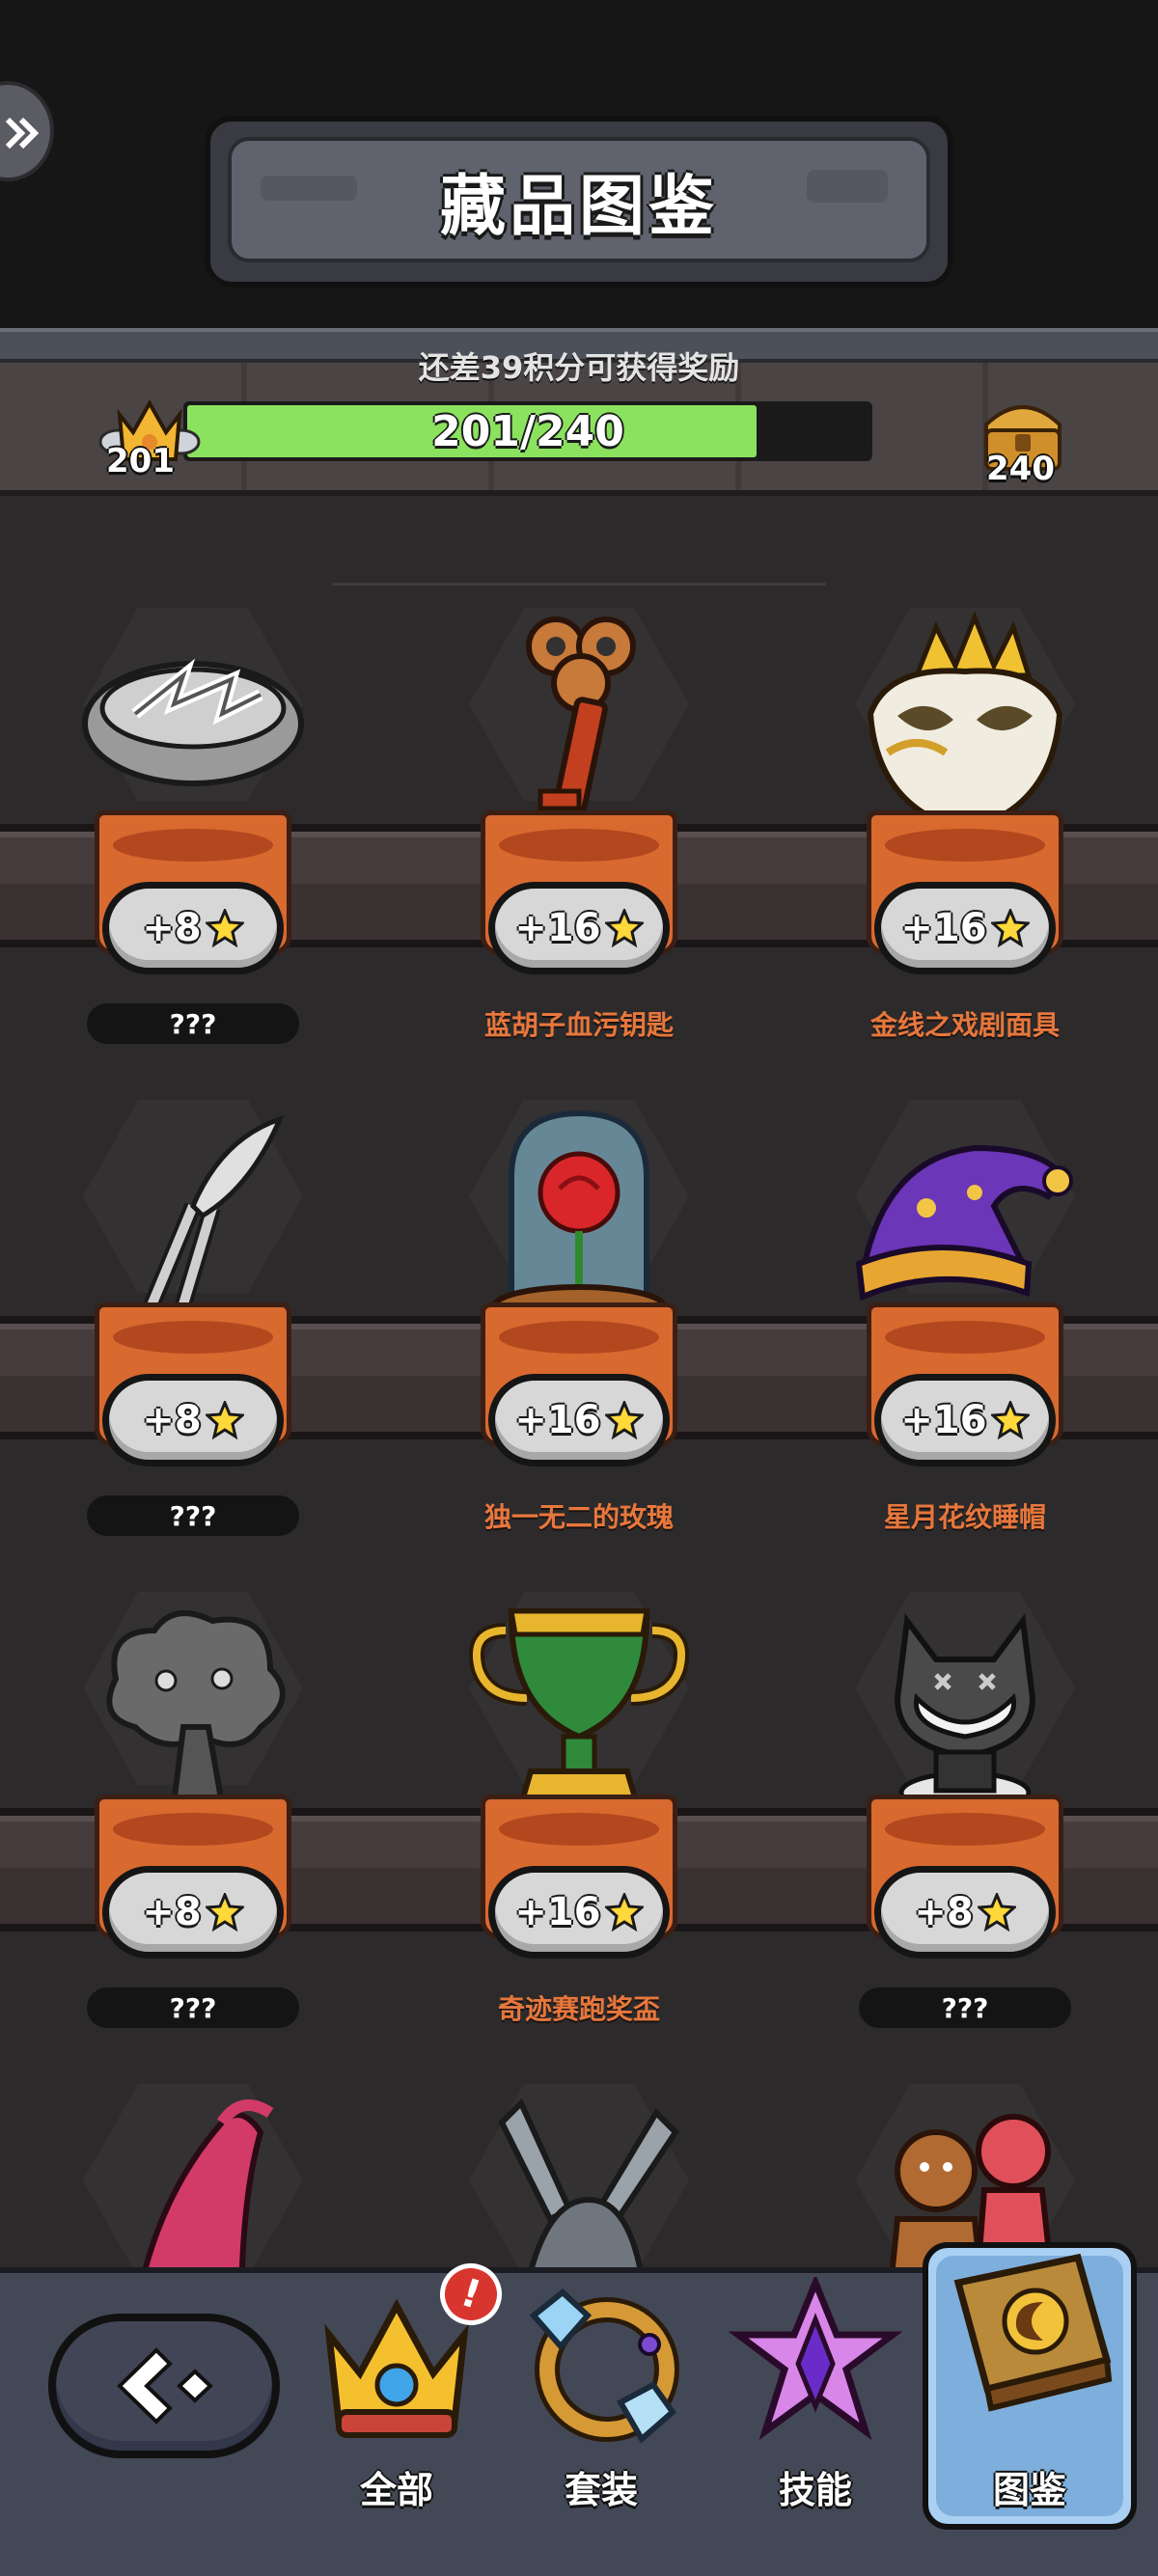  Describe the element at coordinates (601, 2490) in the screenshot. I see `tab-label: 套装` at that location.